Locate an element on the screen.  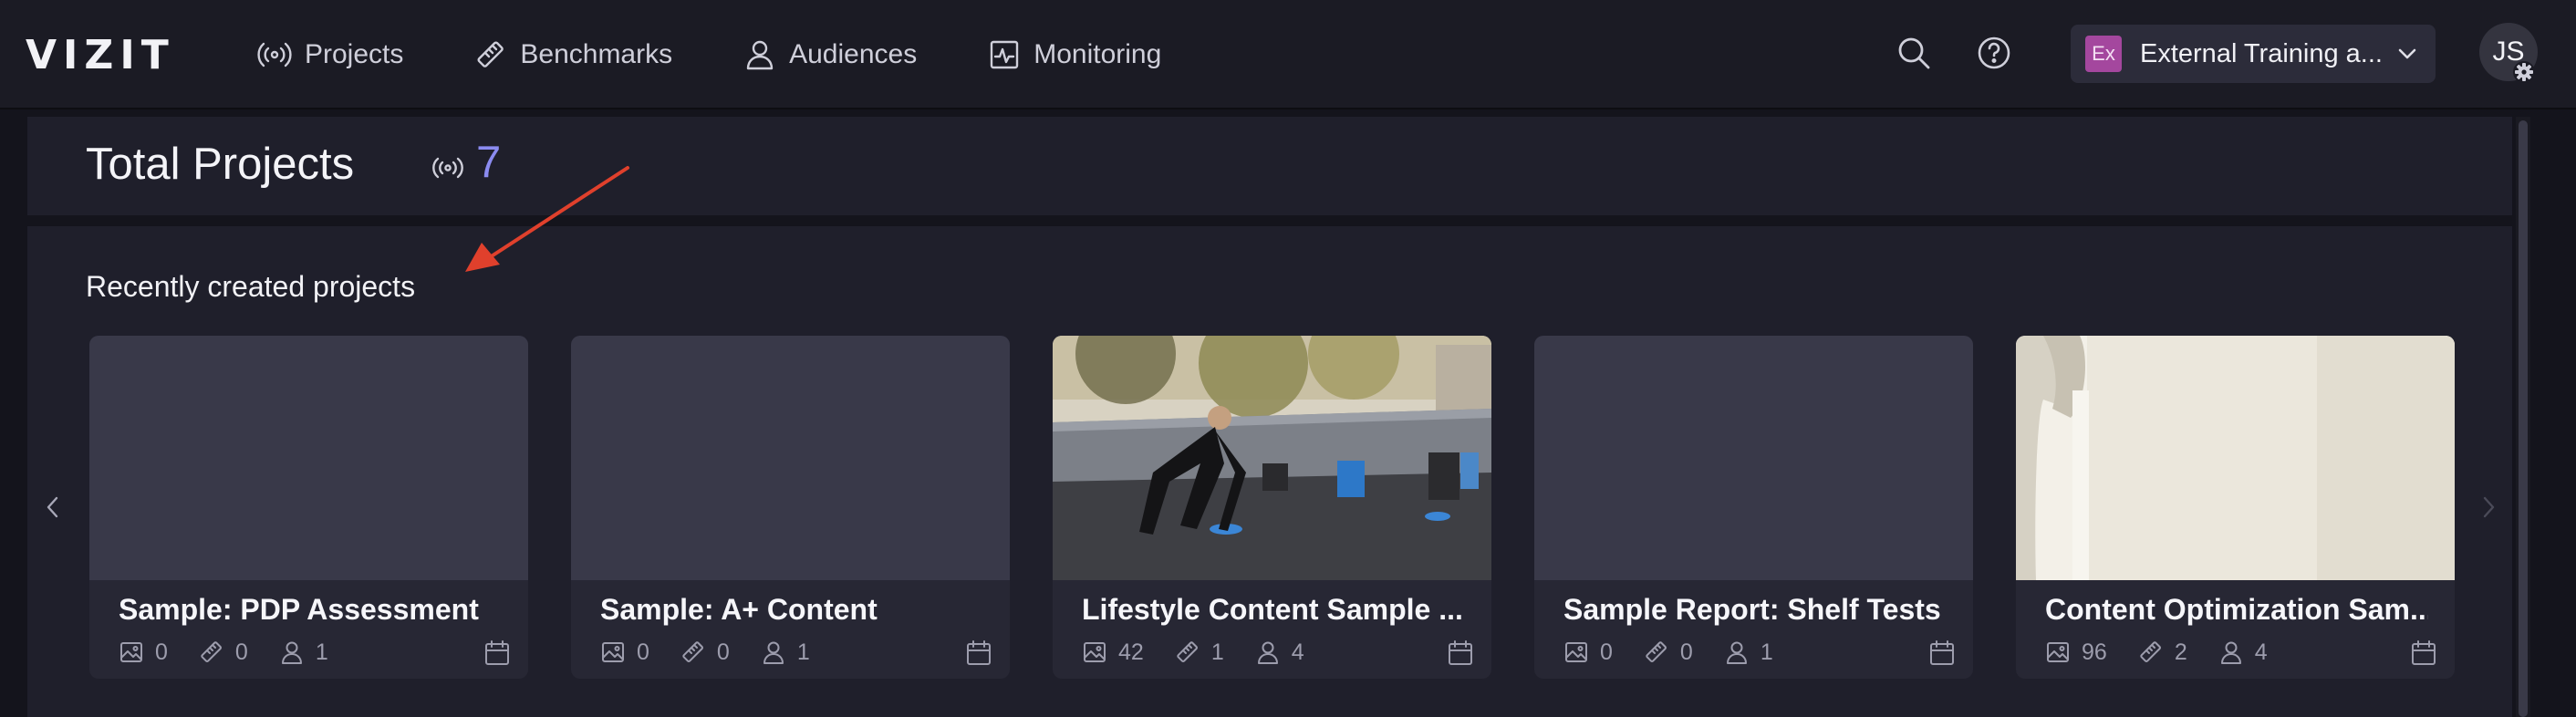
project-card: Content Optimization Sam... 96 2 4 is located at coordinates (2235, 508).